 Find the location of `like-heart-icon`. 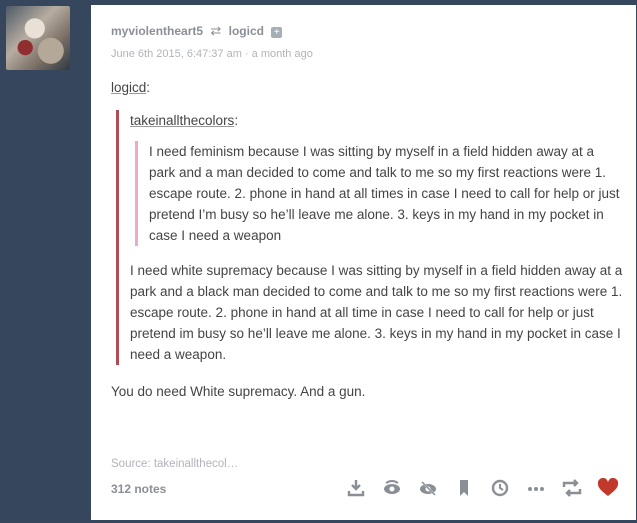

like-heart-icon is located at coordinates (608, 488).